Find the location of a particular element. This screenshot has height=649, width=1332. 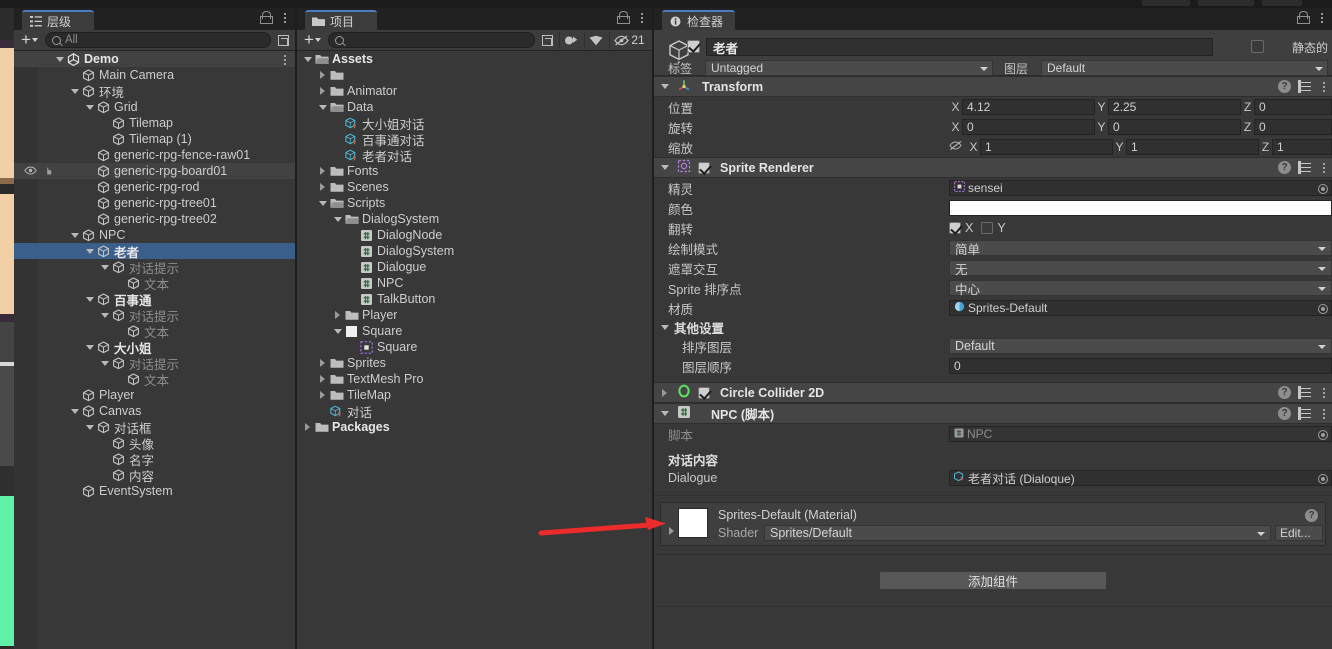

mask-dropdown: 无 is located at coordinates (1140, 268).